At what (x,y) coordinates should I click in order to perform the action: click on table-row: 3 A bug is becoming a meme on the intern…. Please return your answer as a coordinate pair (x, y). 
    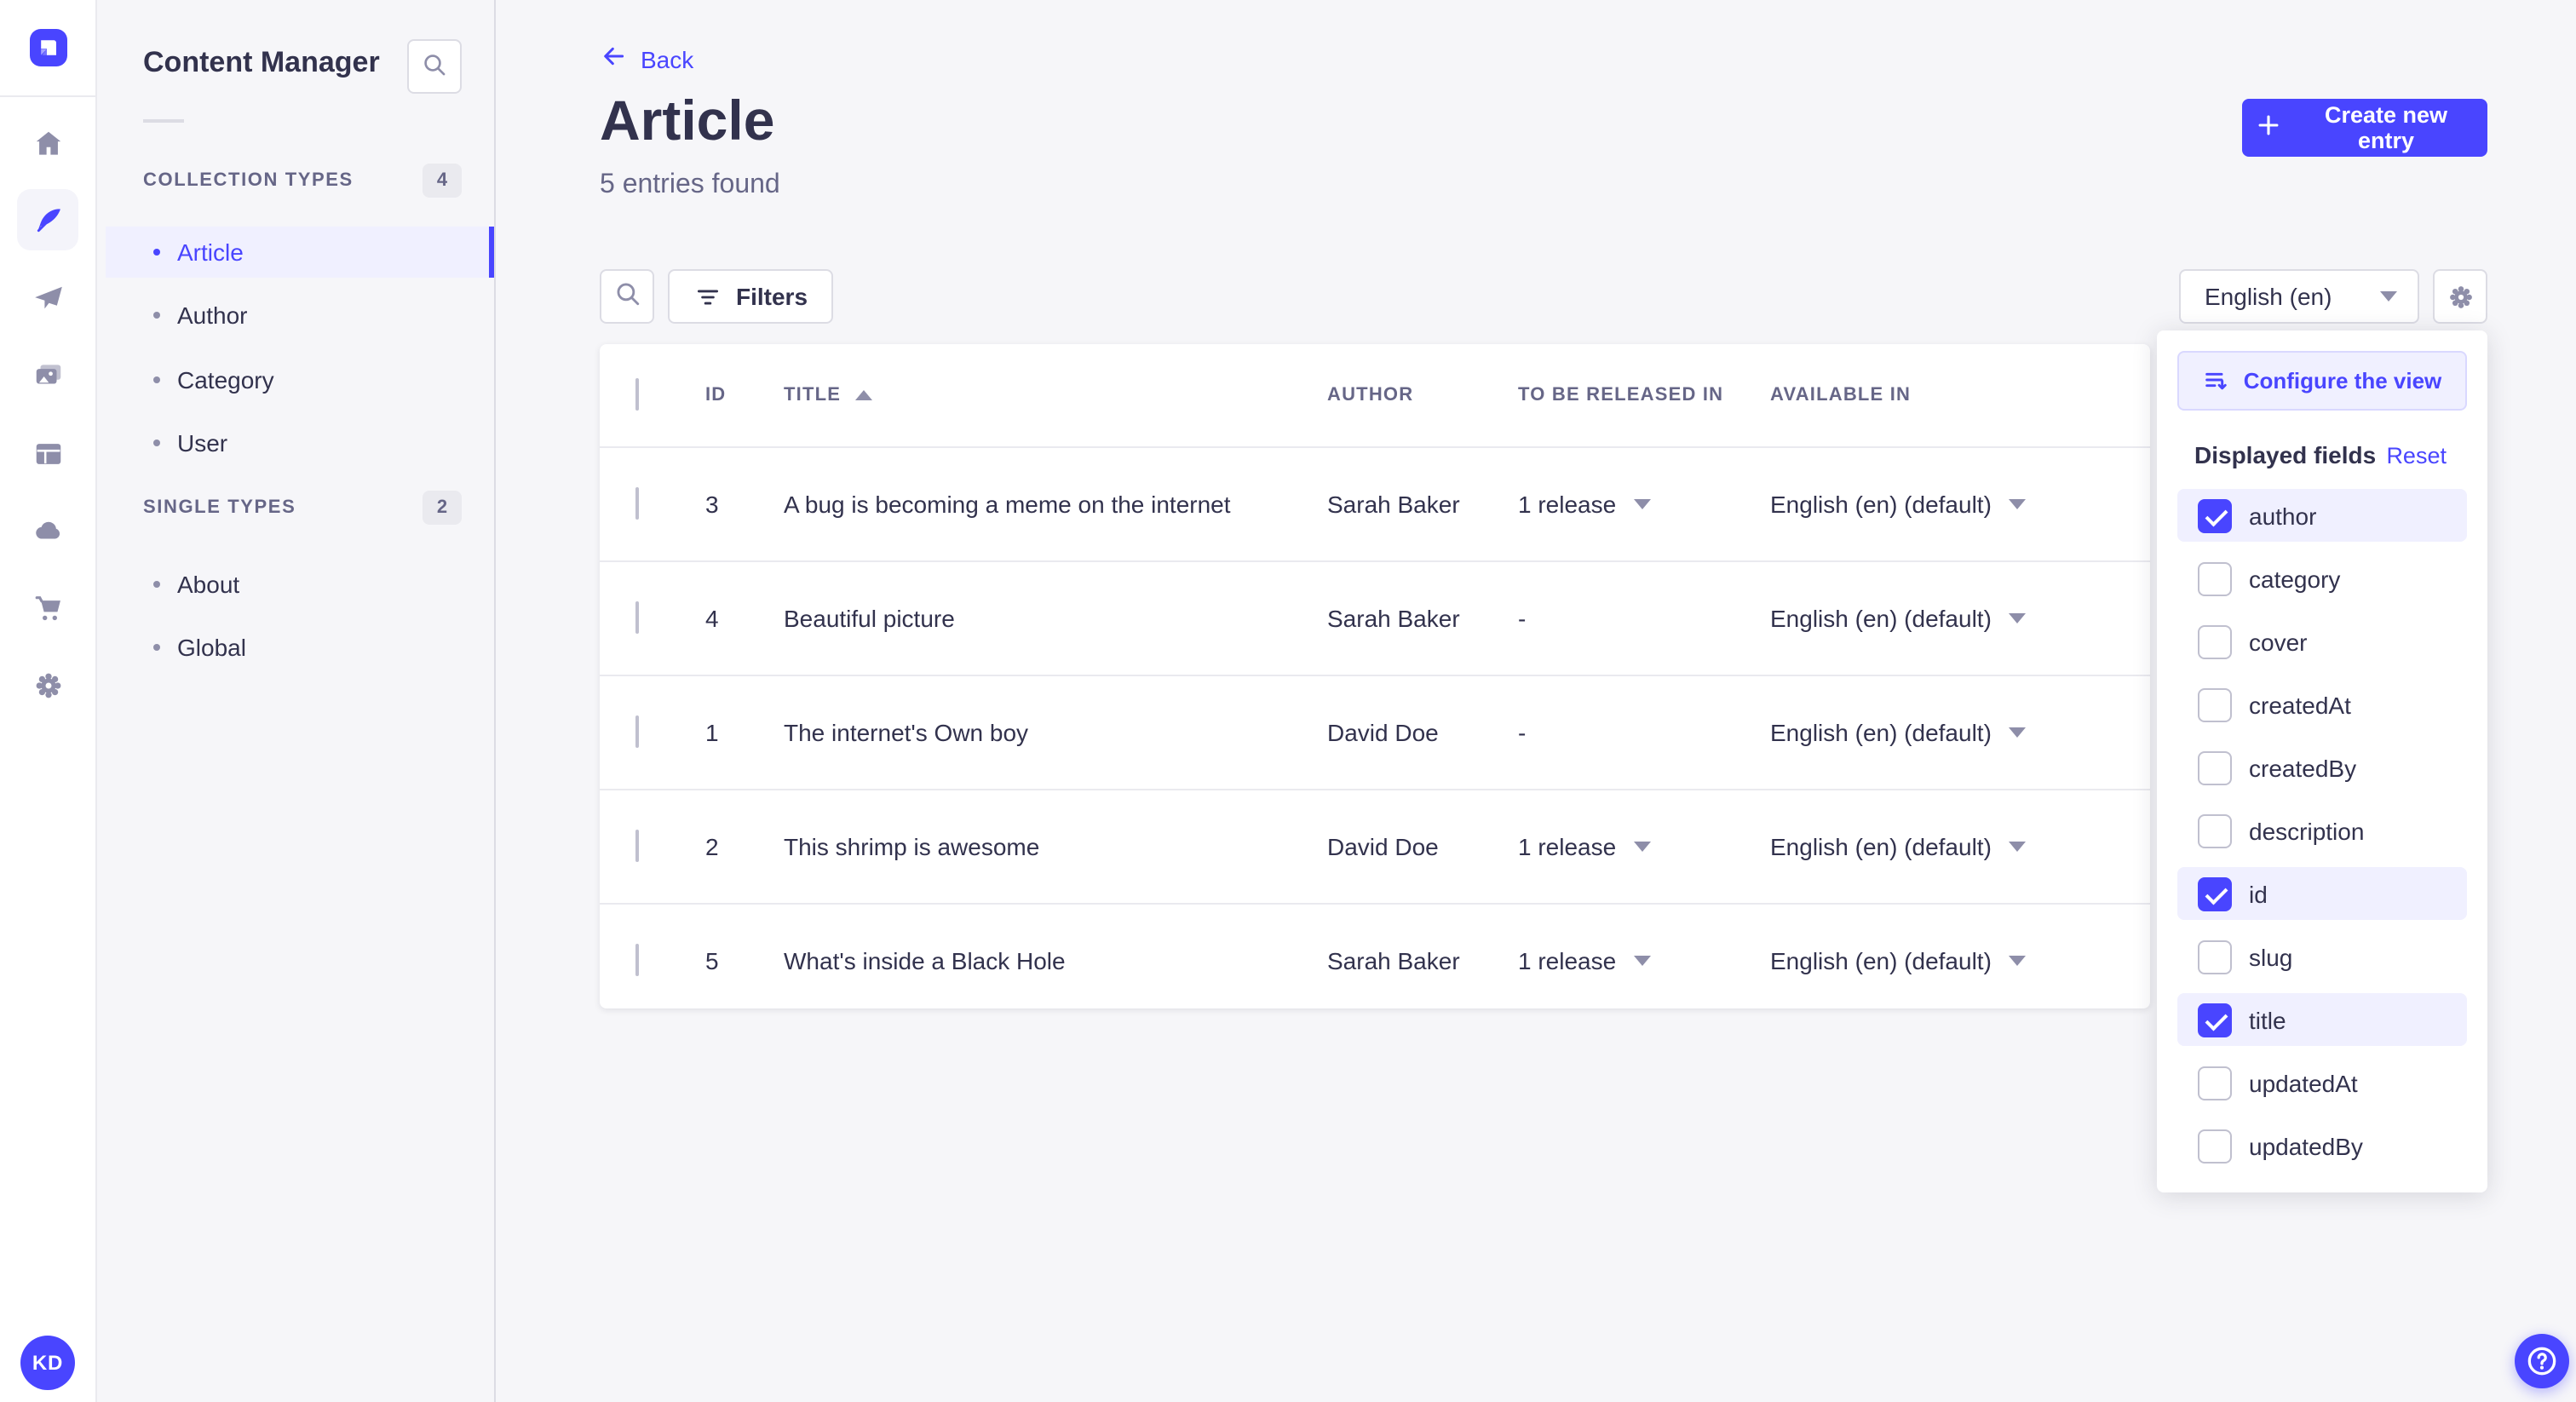
    Looking at the image, I should click on (1375, 503).